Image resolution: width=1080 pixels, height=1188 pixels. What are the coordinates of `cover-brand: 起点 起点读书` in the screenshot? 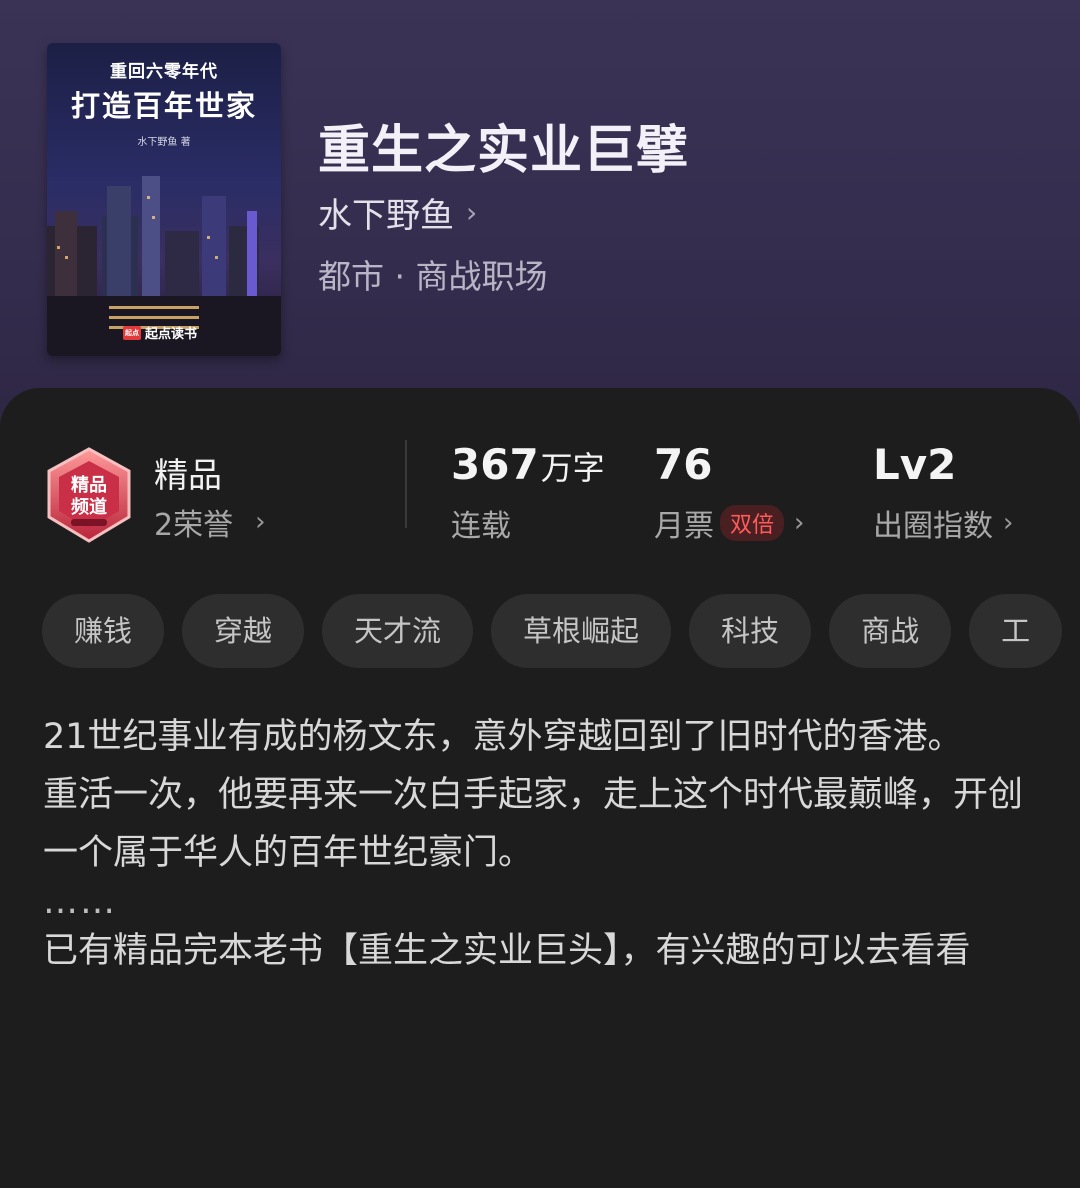 It's located at (160, 332).